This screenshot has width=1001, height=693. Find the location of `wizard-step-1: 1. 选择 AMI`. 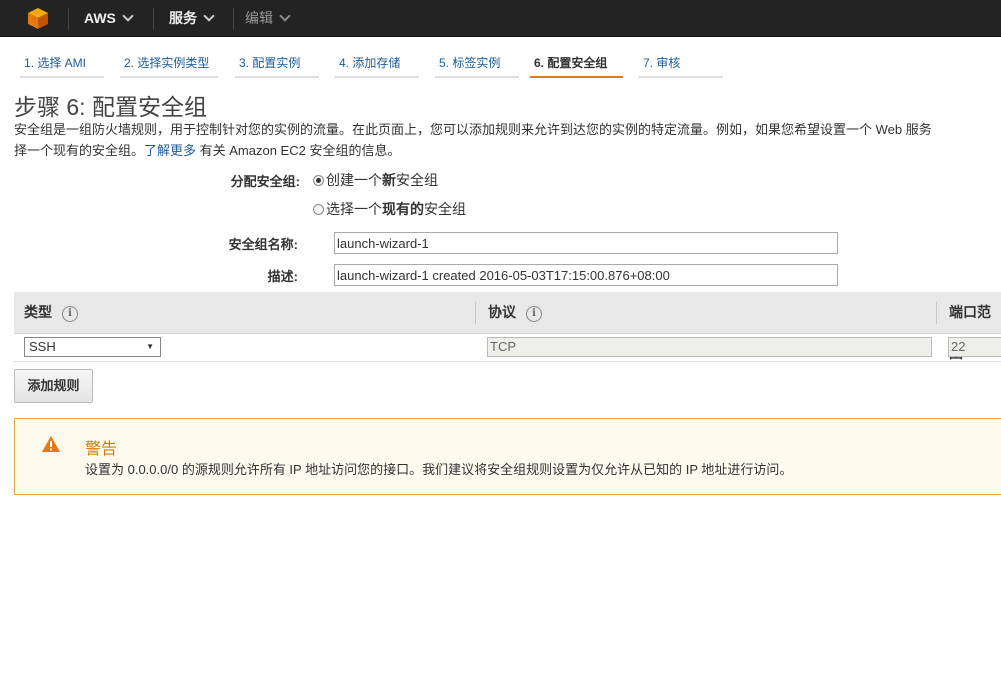

wizard-step-1: 1. 选择 AMI is located at coordinates (62, 63).